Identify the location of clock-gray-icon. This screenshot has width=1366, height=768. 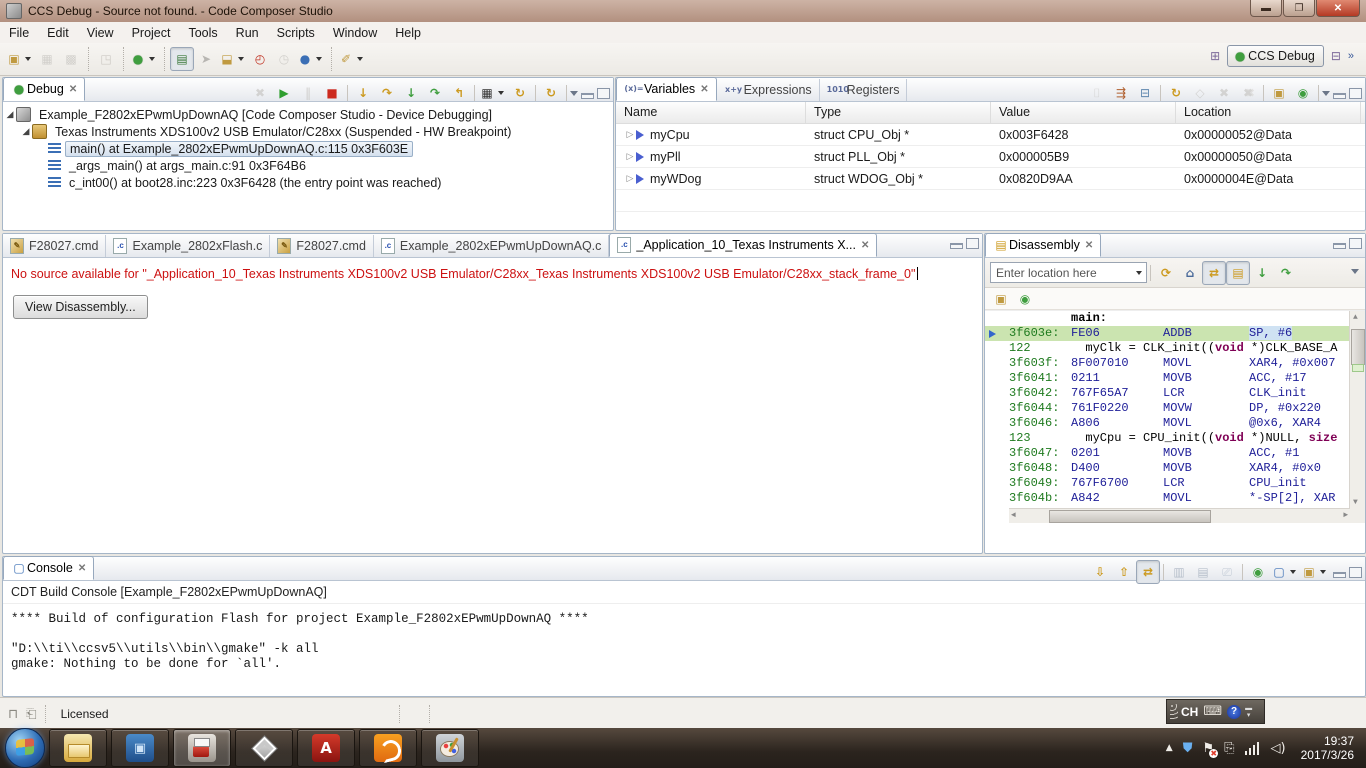
(284, 59).